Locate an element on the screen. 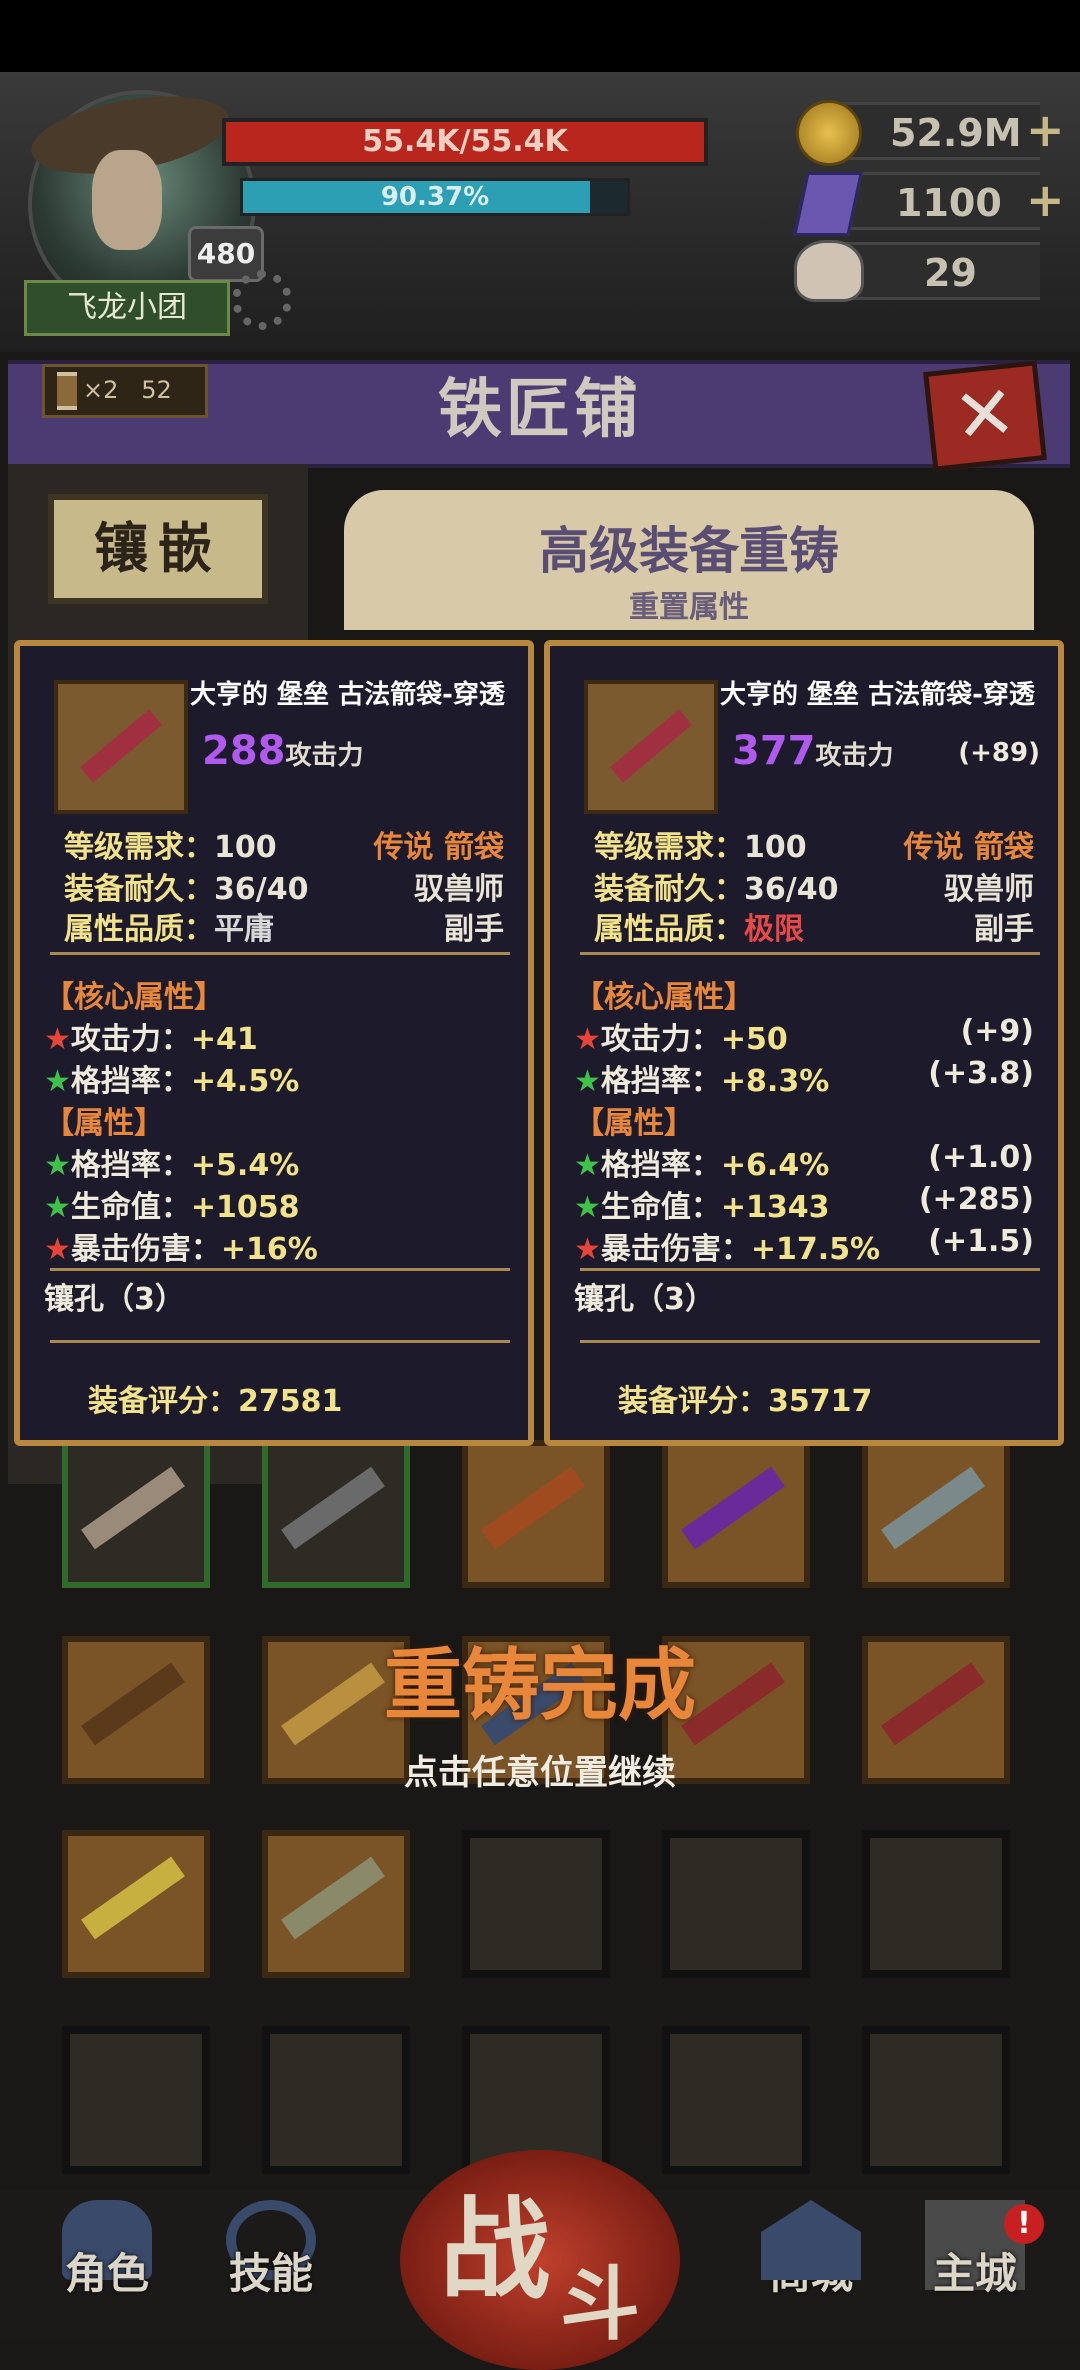 The width and height of the screenshot is (1080, 2370). tent-icon is located at coordinates (811, 2240).